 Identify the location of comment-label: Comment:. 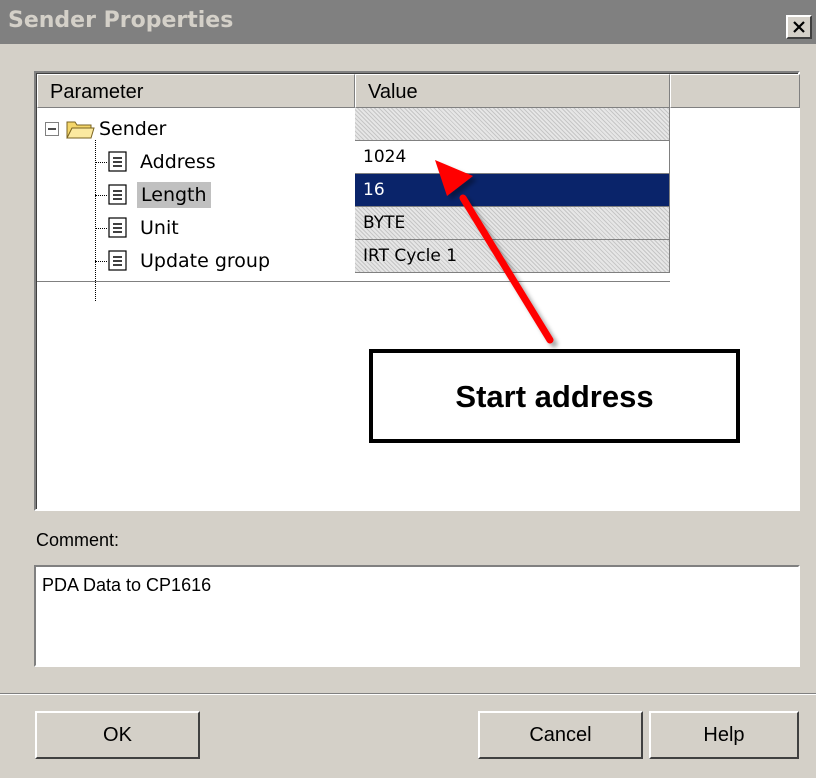
(78, 540).